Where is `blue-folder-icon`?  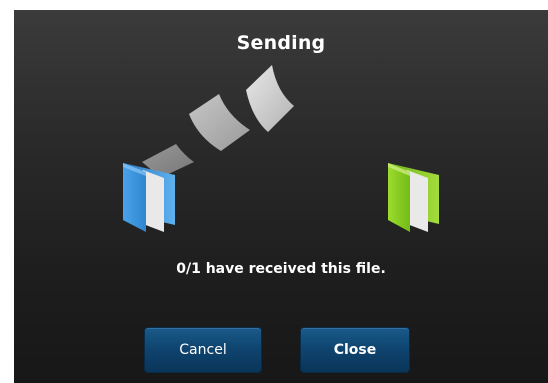 blue-folder-icon is located at coordinates (149, 197).